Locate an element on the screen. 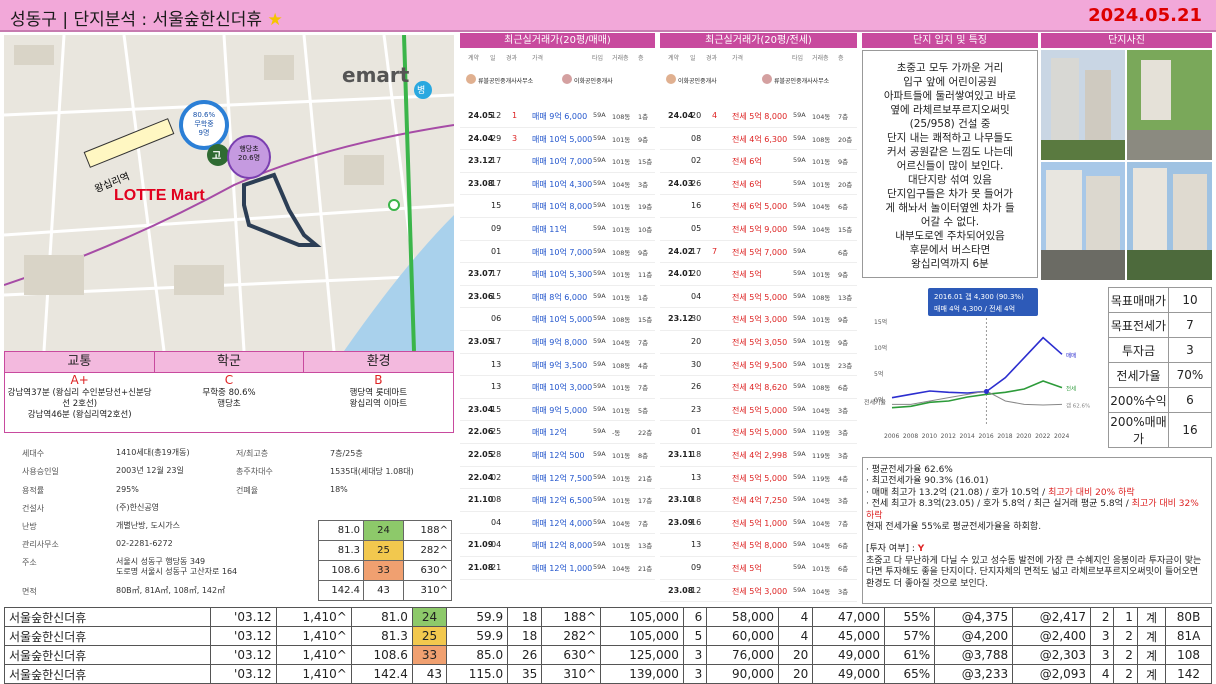  trade-row: 23 전세 5억 5,000 59A 104동 3층 is located at coordinates (758, 410).